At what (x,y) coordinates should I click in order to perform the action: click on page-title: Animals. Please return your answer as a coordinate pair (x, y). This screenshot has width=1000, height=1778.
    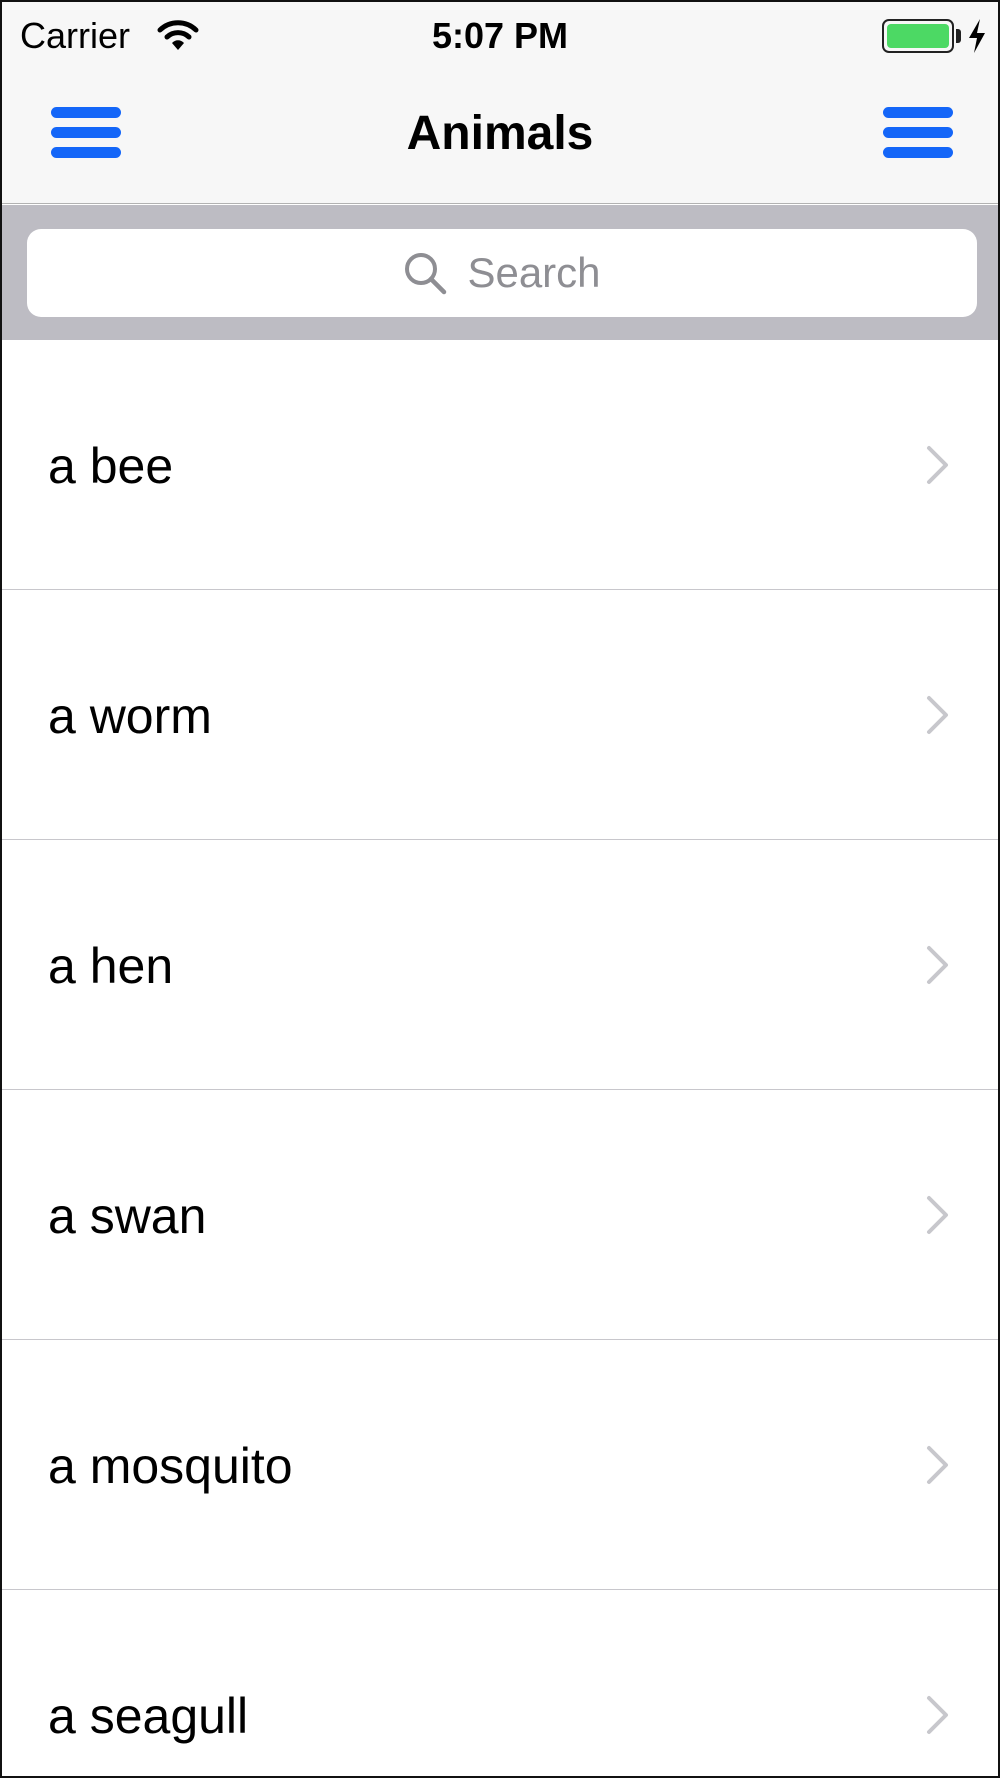
    Looking at the image, I should click on (500, 133).